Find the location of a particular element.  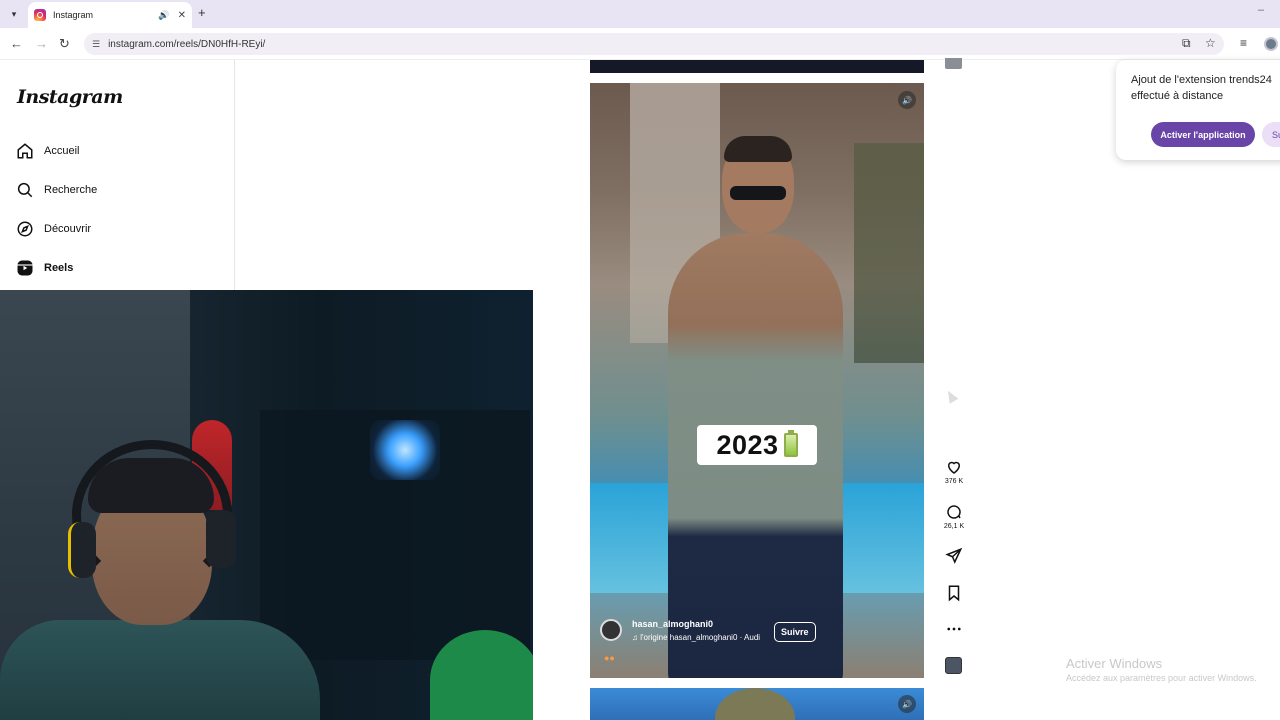

bookmark-star-icon: ☆ is located at coordinates (1210, 43).